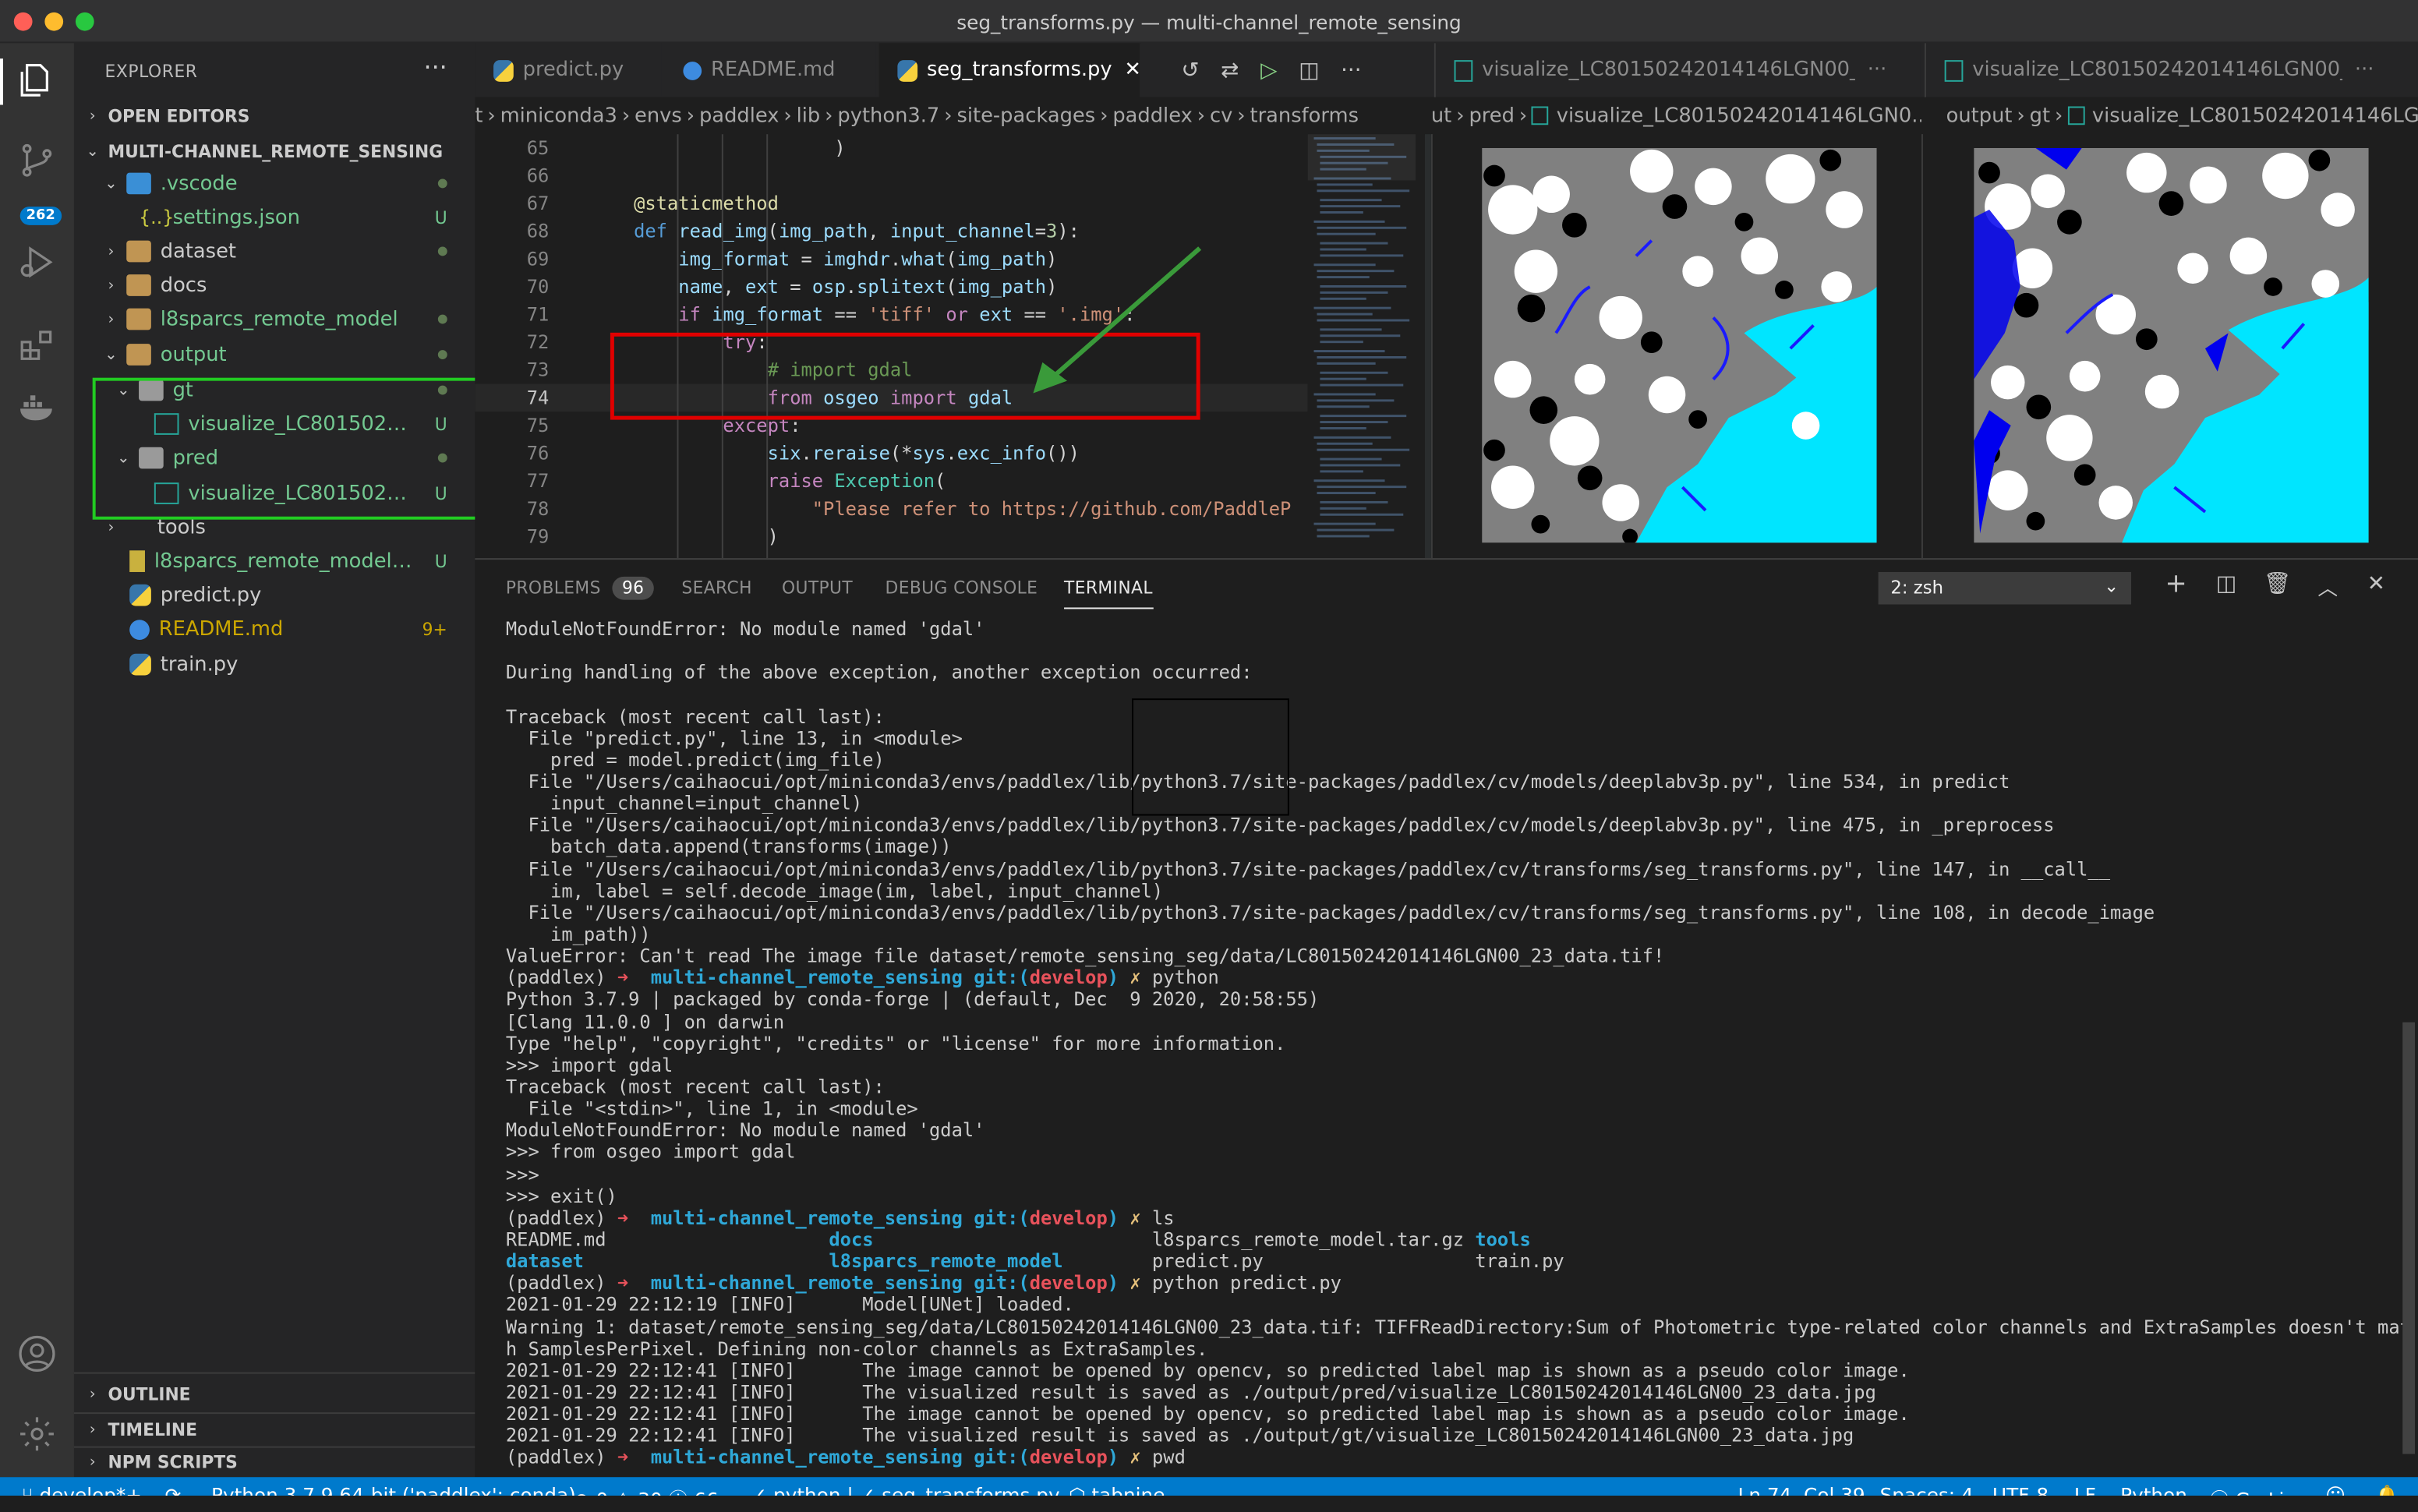  I want to click on close-panel-icon: ✕, so click(2376, 584).